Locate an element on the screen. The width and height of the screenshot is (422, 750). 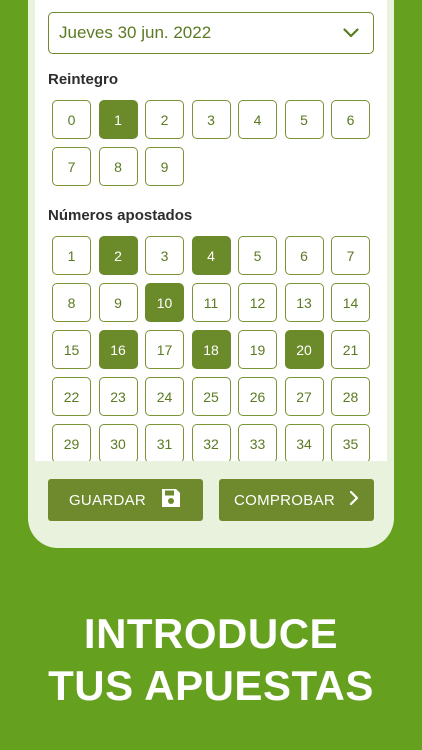
apostado-number-23: 23 is located at coordinates (118, 396).